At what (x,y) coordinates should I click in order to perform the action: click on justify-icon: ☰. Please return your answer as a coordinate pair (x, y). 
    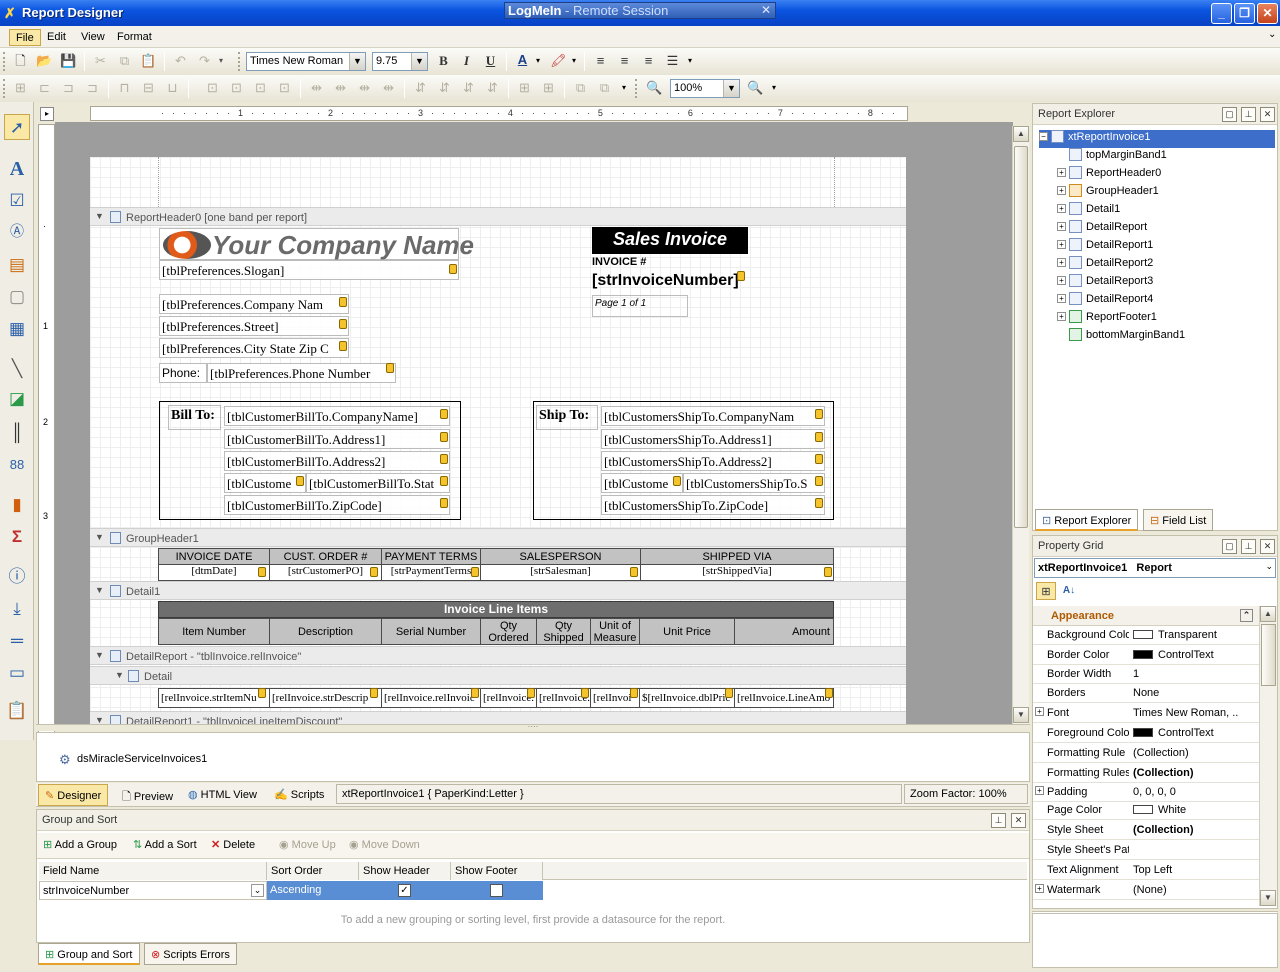
    Looking at the image, I should click on (672, 61).